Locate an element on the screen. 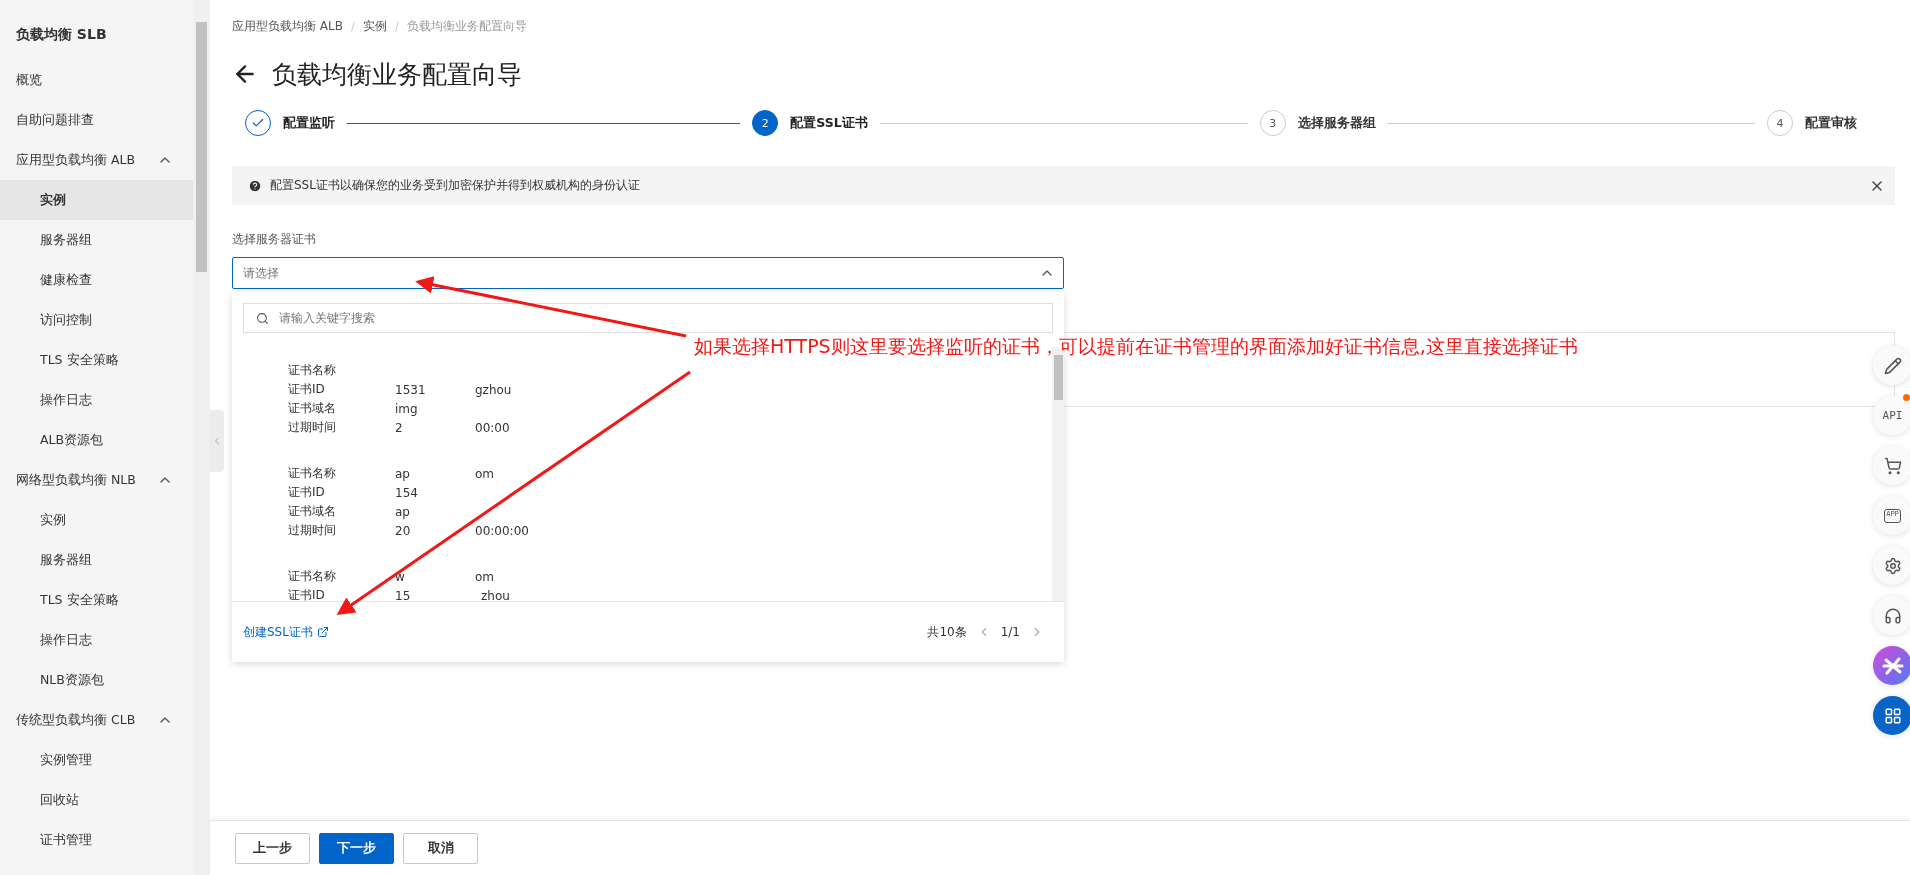 Image resolution: width=1910 pixels, height=875 pixels. sidebar-item: 证书管理 is located at coordinates (96, 840).